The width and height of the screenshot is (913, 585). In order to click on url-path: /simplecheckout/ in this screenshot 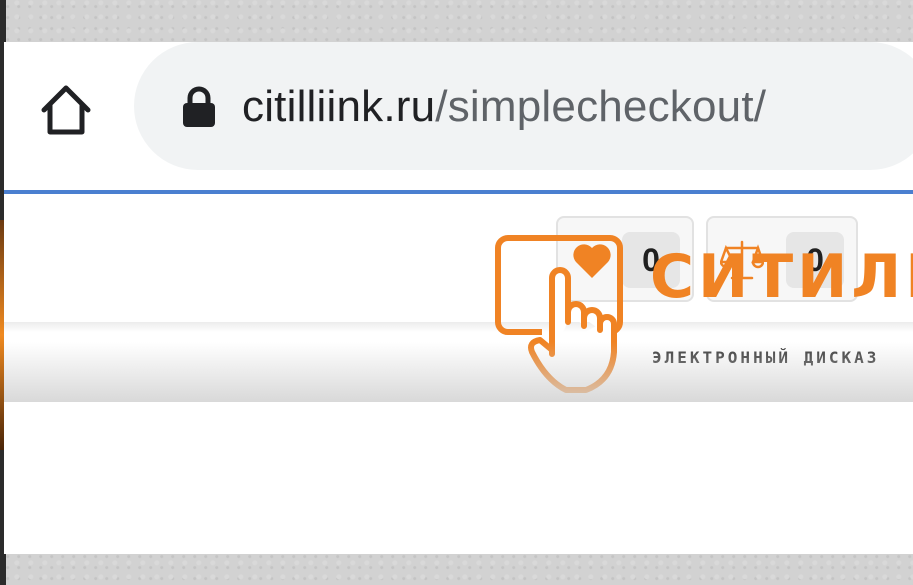, I will do `click(601, 106)`.